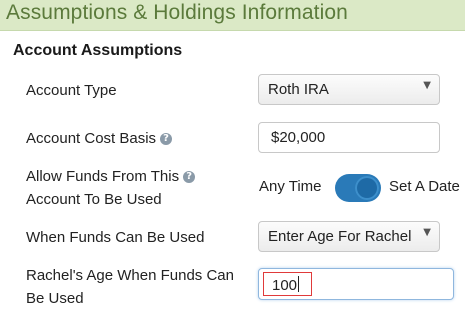 The image size is (465, 310). I want to click on section-title: Account Assumptions, so click(98, 50).